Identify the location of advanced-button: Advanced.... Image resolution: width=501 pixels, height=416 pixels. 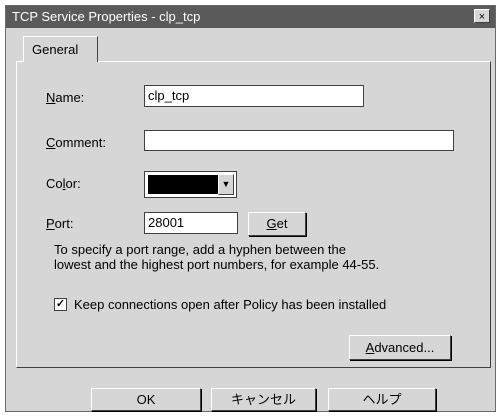
(400, 347).